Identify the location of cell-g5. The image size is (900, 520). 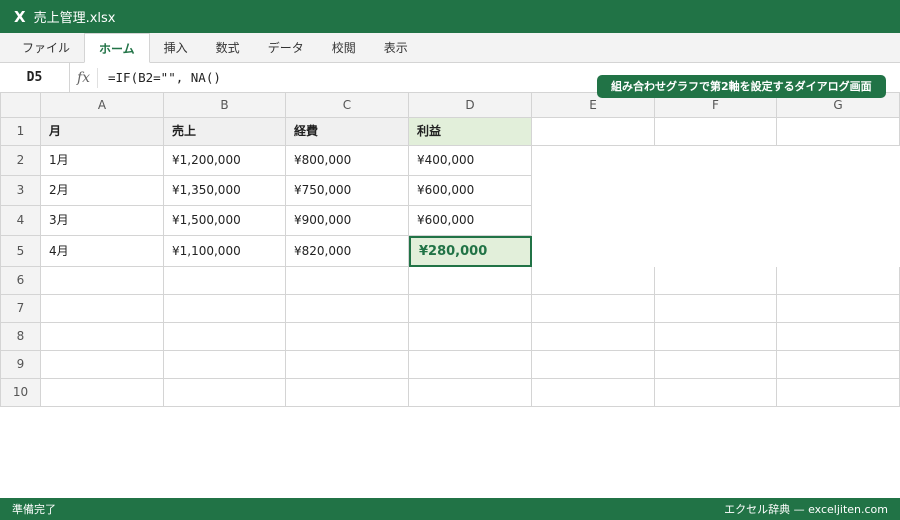
(838, 251).